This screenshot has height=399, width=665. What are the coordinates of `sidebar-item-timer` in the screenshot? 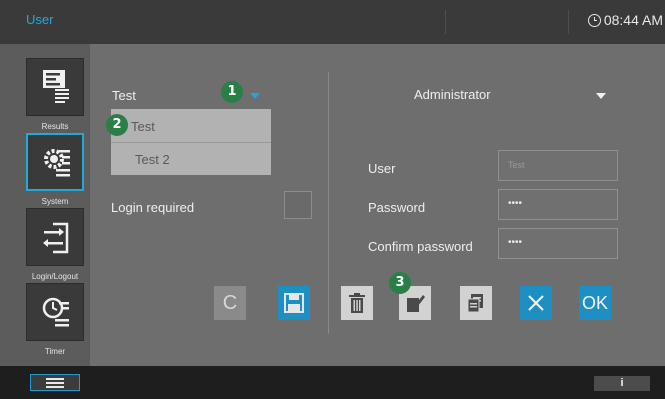 It's located at (55, 312).